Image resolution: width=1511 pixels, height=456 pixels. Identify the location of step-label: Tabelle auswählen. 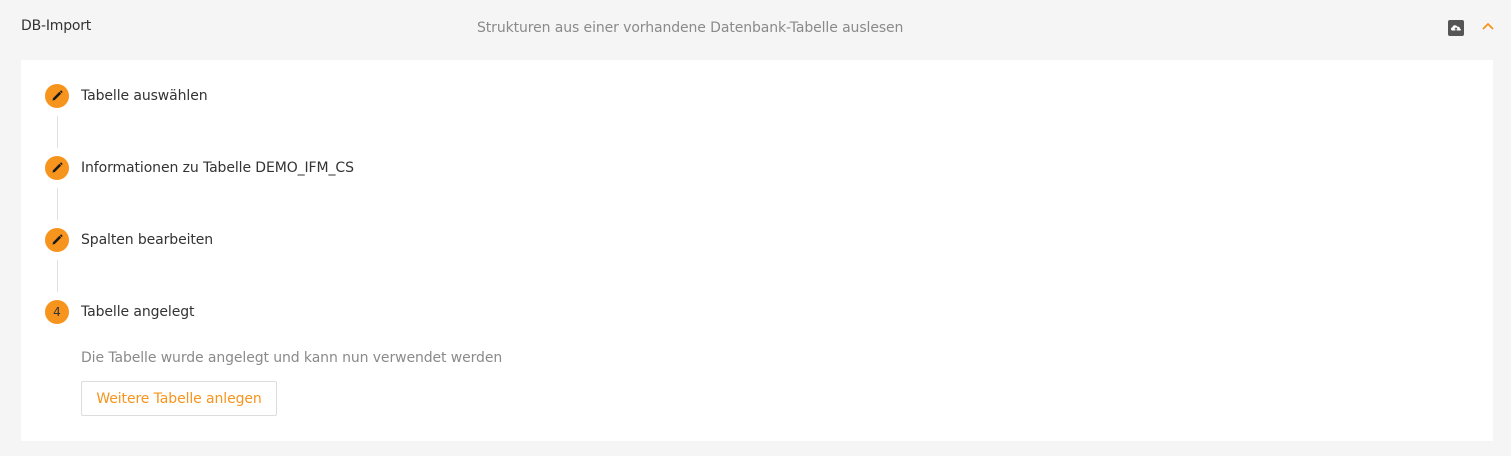
(144, 96).